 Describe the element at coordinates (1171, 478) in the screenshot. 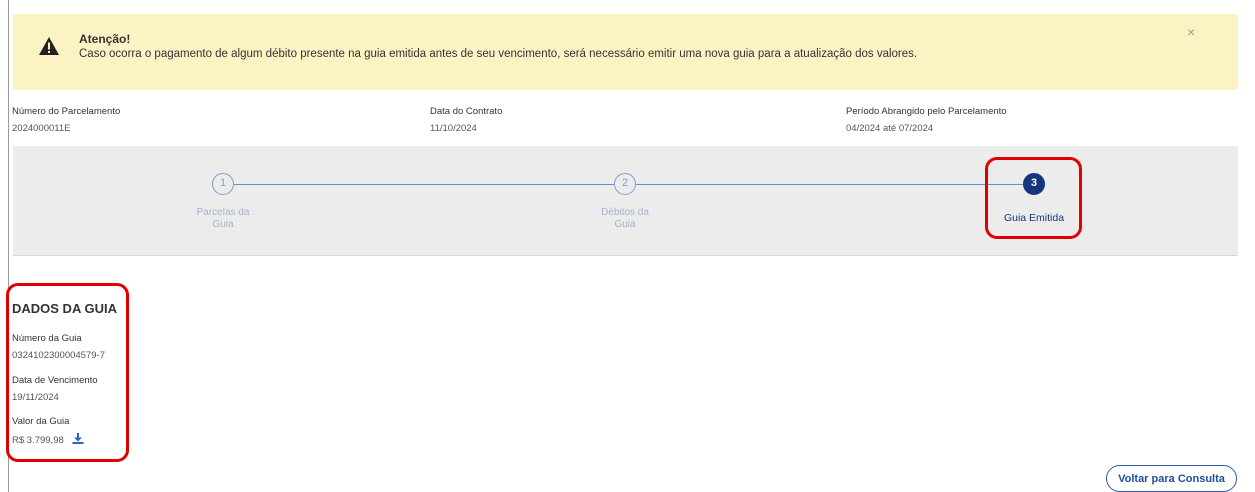

I see `back-to-search-button: Voltar para Consulta` at that location.